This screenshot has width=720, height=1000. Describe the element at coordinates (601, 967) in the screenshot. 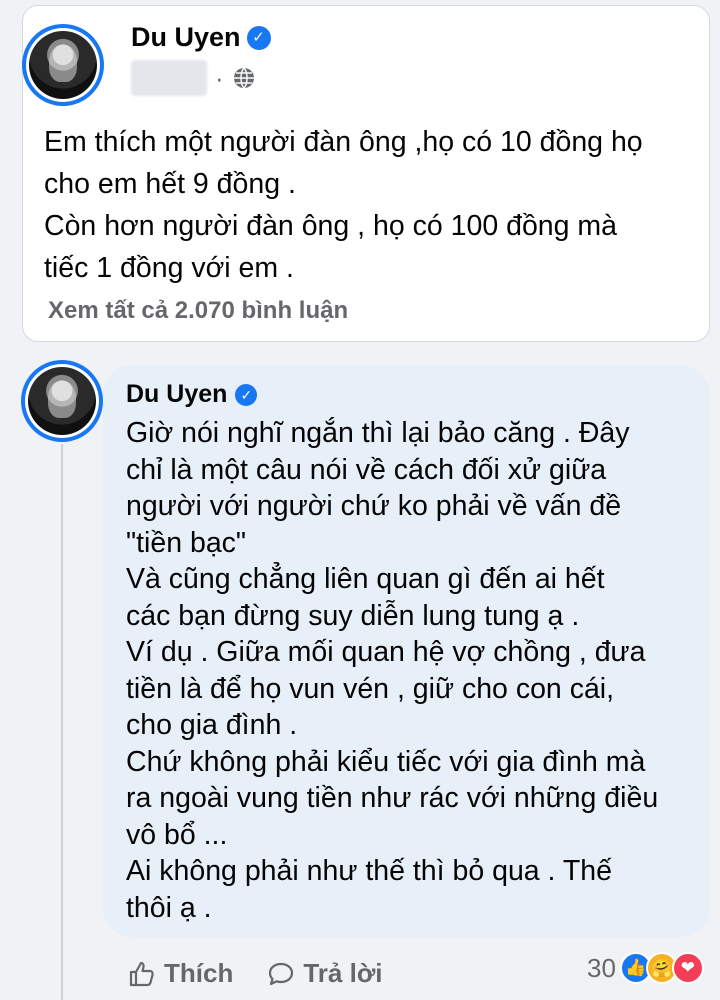

I see `reaction-count: 30` at that location.